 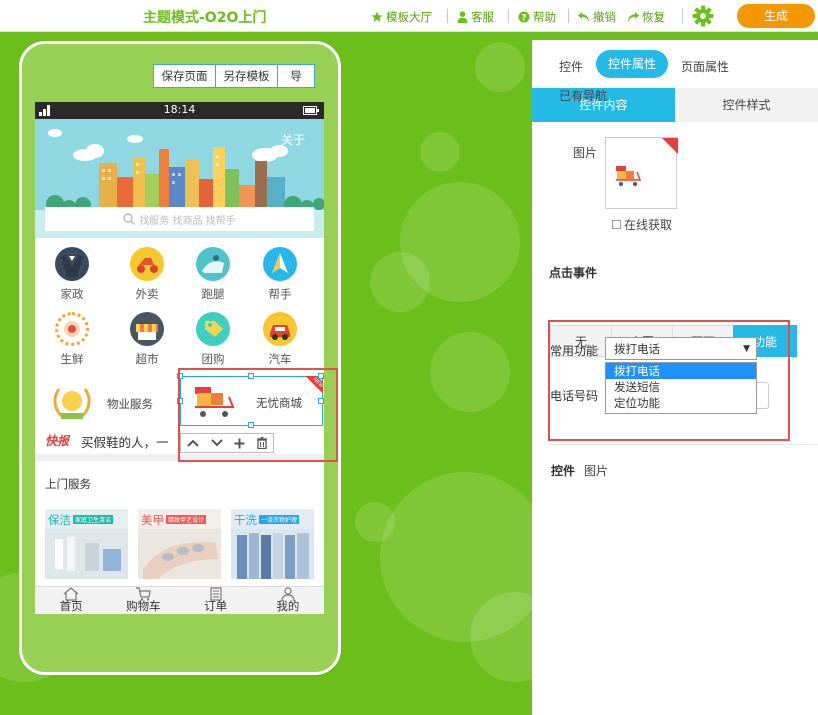 I want to click on service-card: 美甲 精致甲艺设计, so click(x=179, y=544).